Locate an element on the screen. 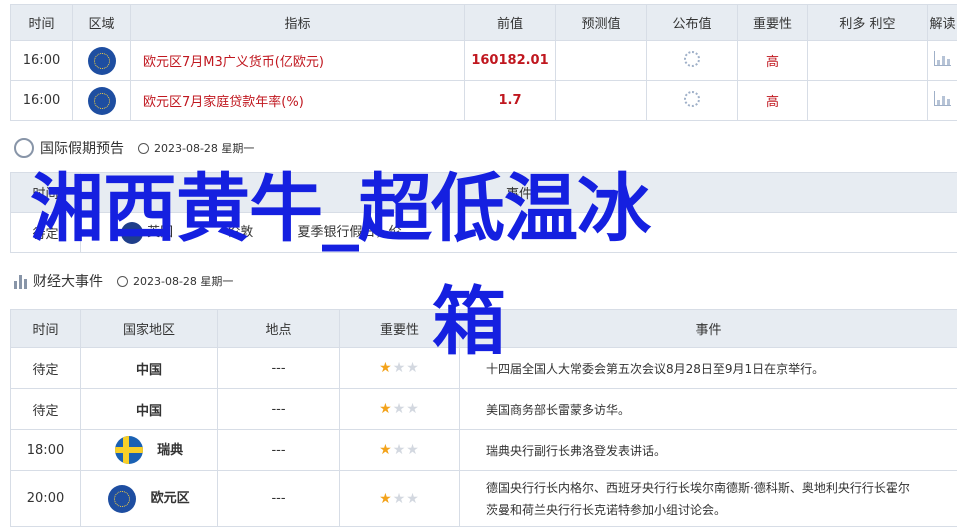 This screenshot has width=957, height=527. col-importance: 重要性 is located at coordinates (772, 22).